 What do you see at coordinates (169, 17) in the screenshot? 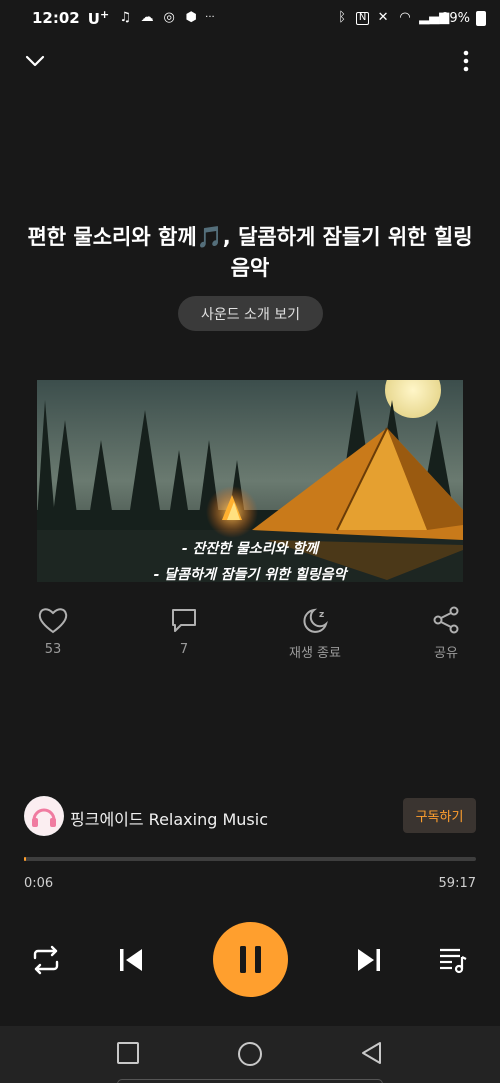
I see `headset-icon: ◎` at bounding box center [169, 17].